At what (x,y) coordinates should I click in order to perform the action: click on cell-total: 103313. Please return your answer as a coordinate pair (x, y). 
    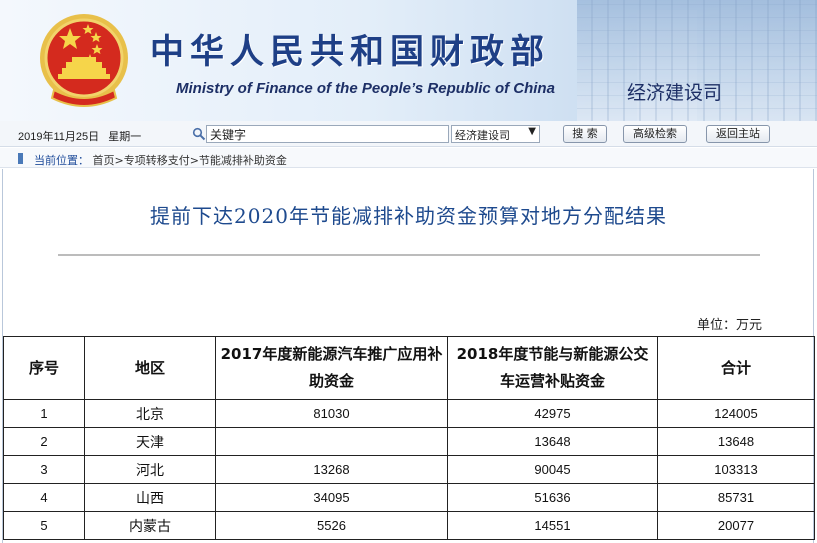
    Looking at the image, I should click on (736, 469).